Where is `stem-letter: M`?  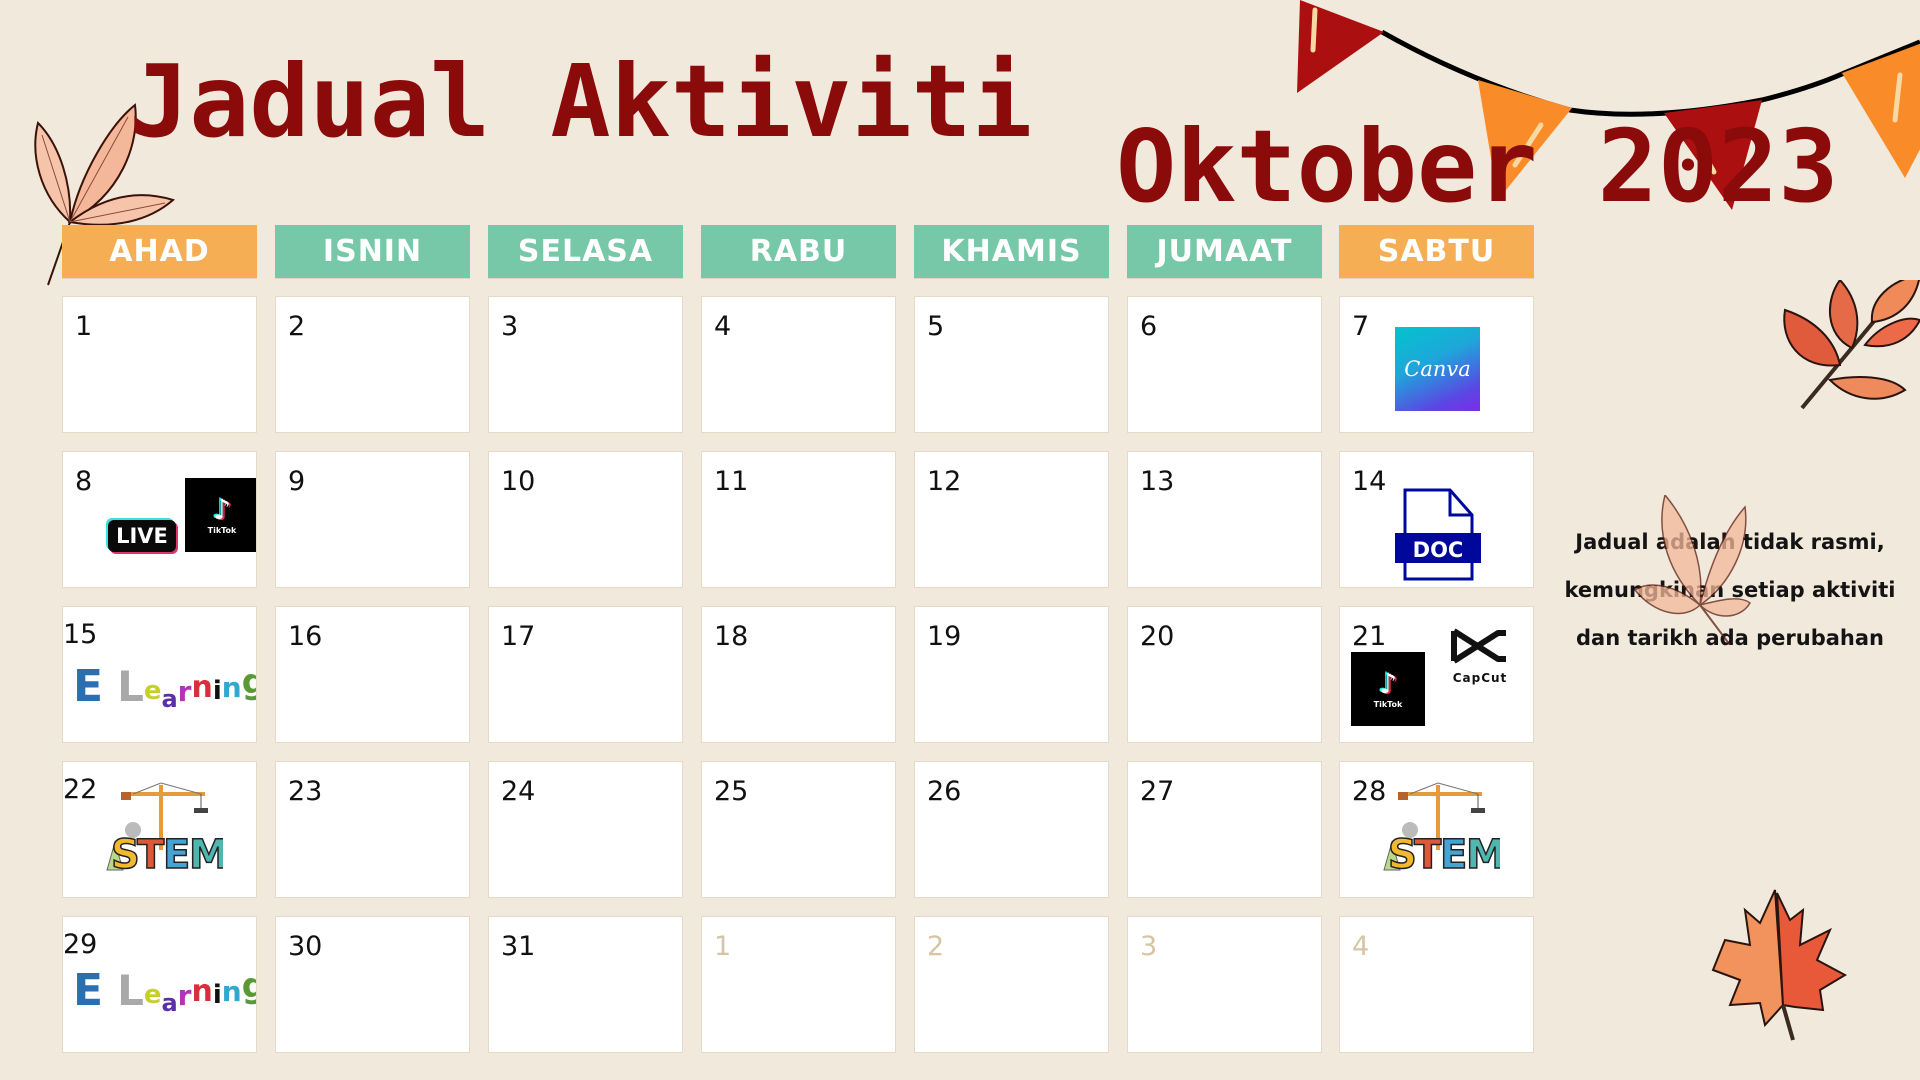 stem-letter: M is located at coordinates (206, 855).